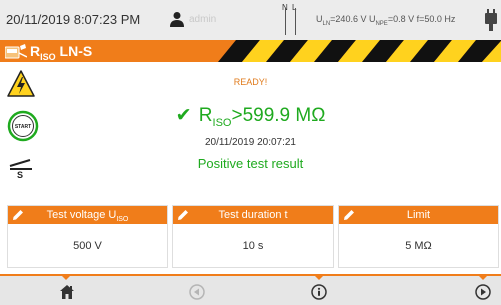 The image size is (501, 305). What do you see at coordinates (253, 246) in the screenshot?
I see `test-duration-value: 10 s` at bounding box center [253, 246].